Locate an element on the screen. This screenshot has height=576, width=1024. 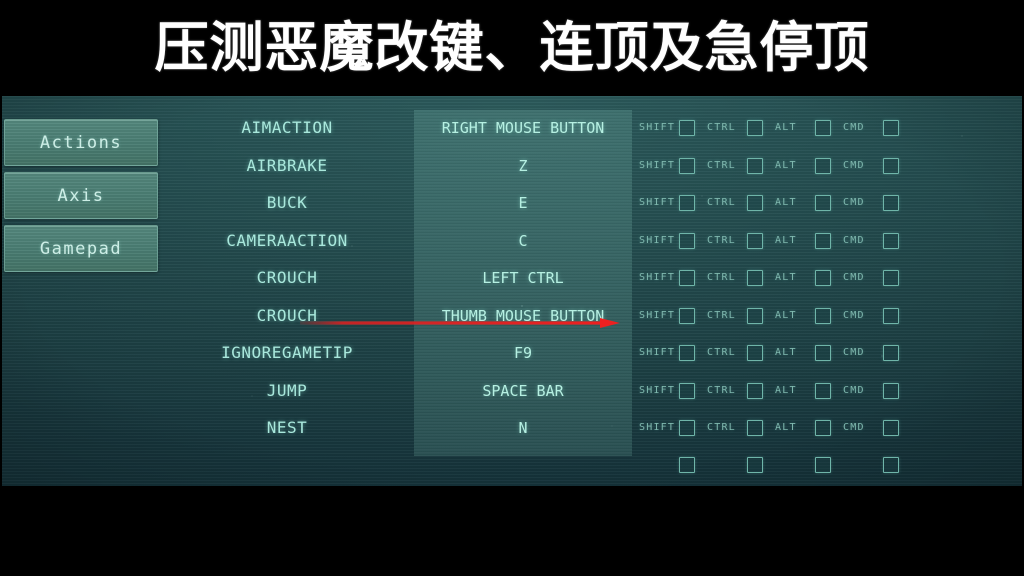
sidebar-item-actions: Actions is located at coordinates (81, 142).